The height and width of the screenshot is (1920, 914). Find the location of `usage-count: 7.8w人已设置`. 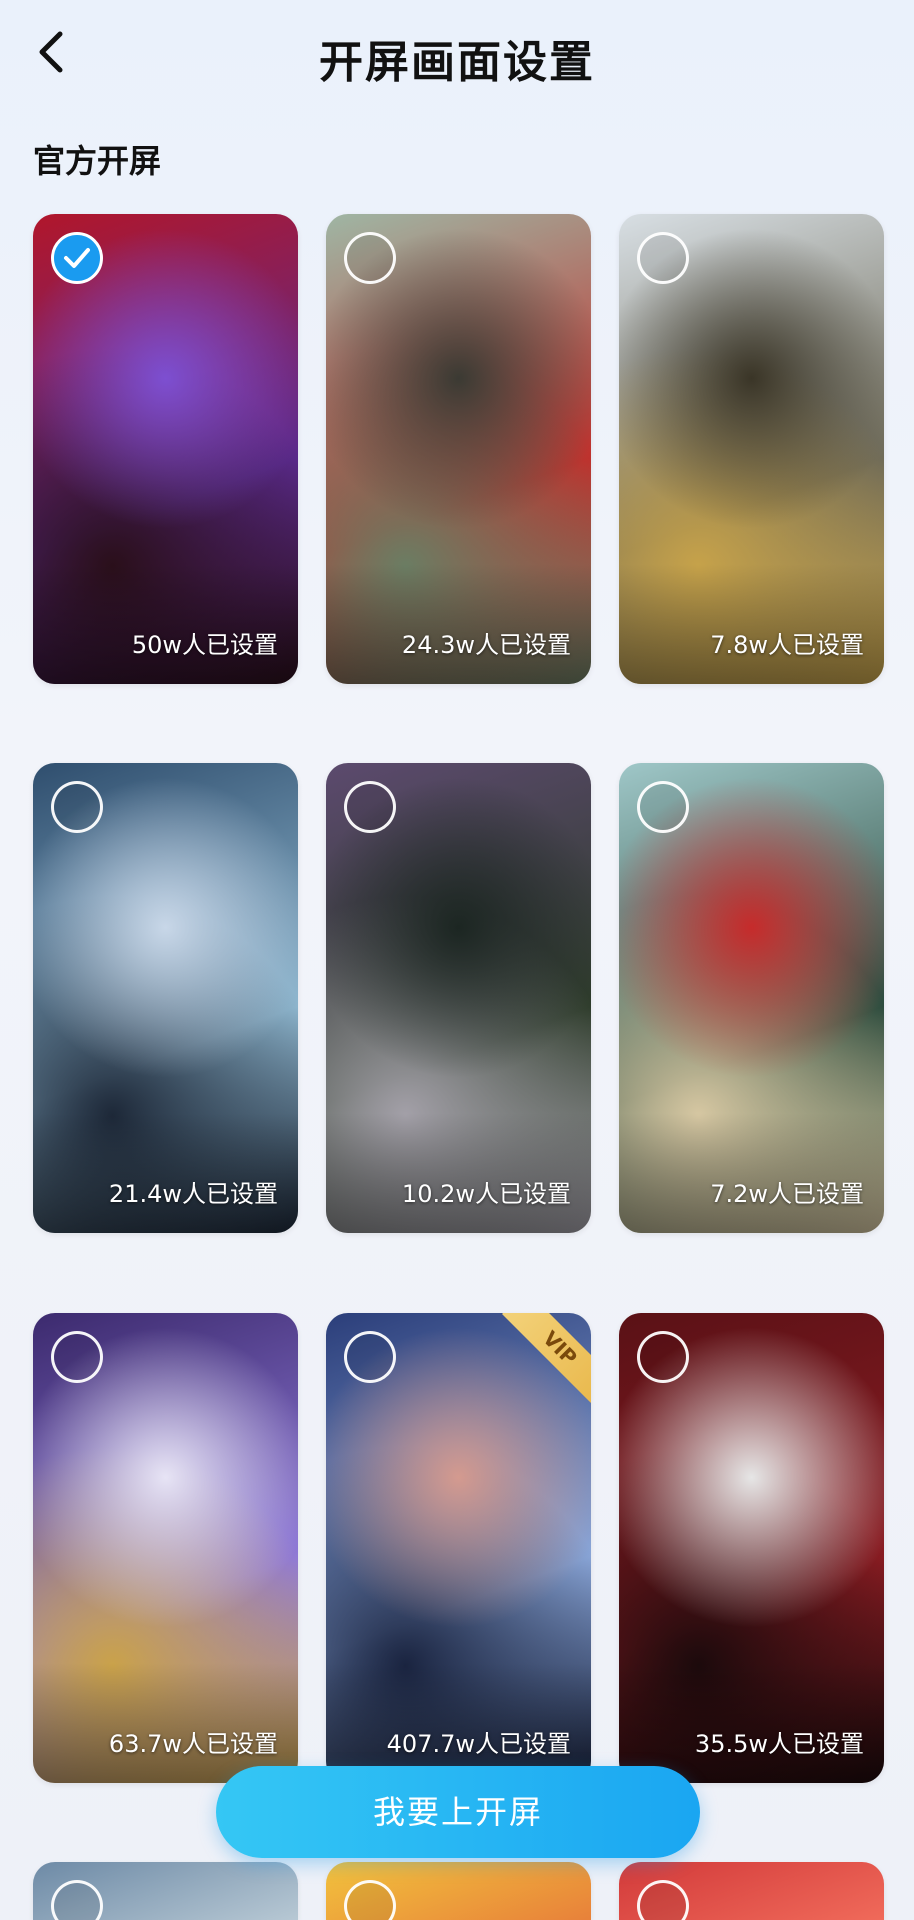

usage-count: 7.8w人已设置 is located at coordinates (787, 645).